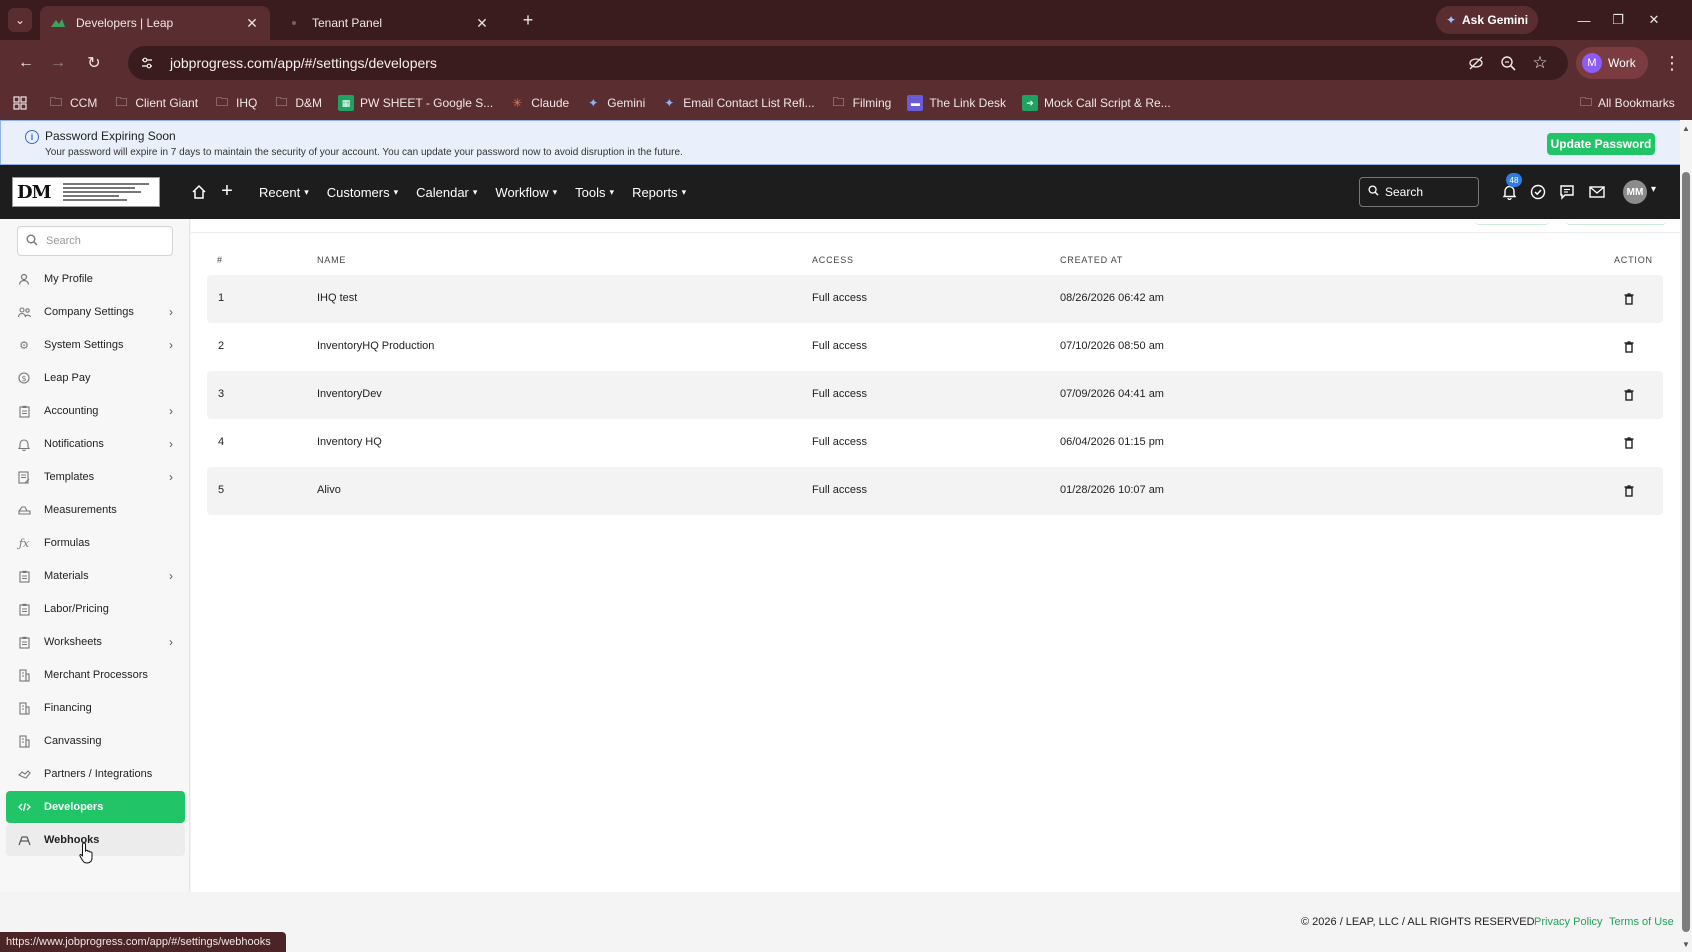 This screenshot has height=952, width=1692. Describe the element at coordinates (95, 279) in the screenshot. I see `sidebar-item-my-profile: My Profile` at that location.